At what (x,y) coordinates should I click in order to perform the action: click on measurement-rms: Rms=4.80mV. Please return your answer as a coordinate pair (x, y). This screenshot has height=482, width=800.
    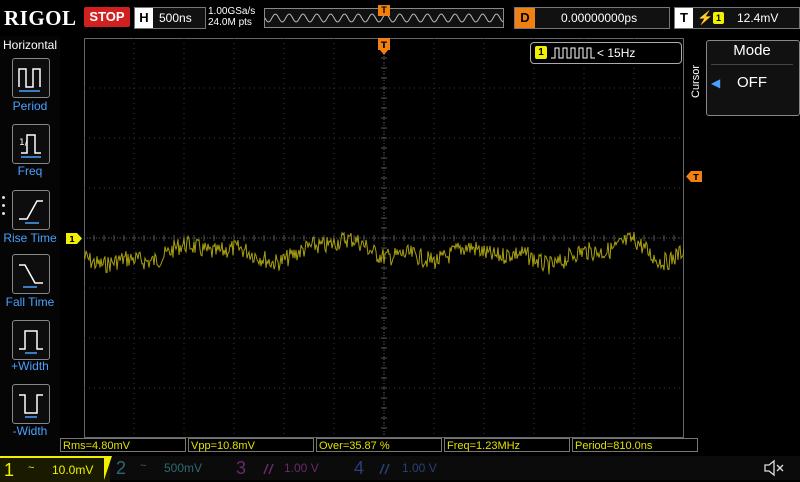
    Looking at the image, I should click on (123, 445).